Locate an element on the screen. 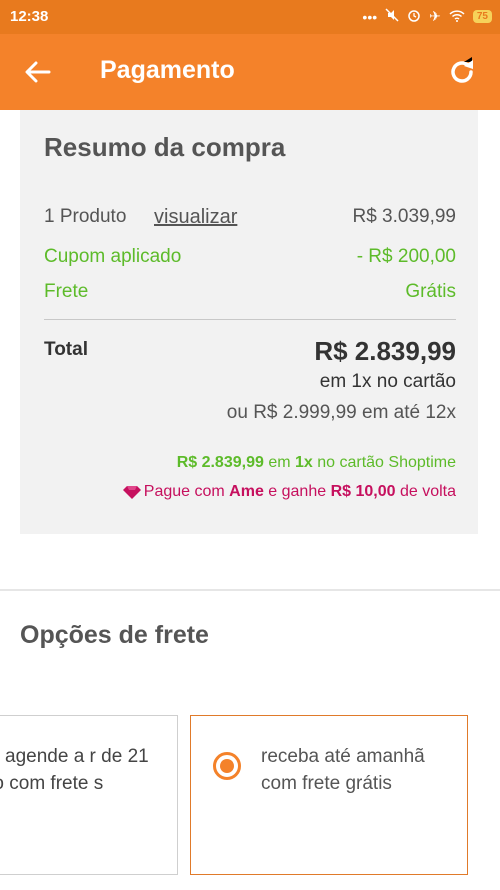  total-label: Total is located at coordinates (66, 349).